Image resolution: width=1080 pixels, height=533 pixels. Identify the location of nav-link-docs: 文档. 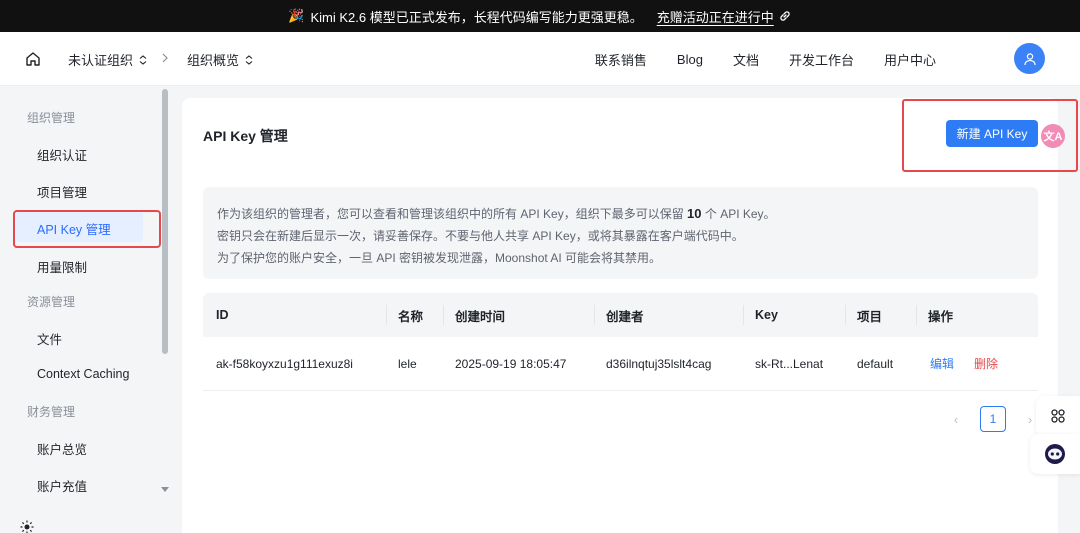
(746, 59).